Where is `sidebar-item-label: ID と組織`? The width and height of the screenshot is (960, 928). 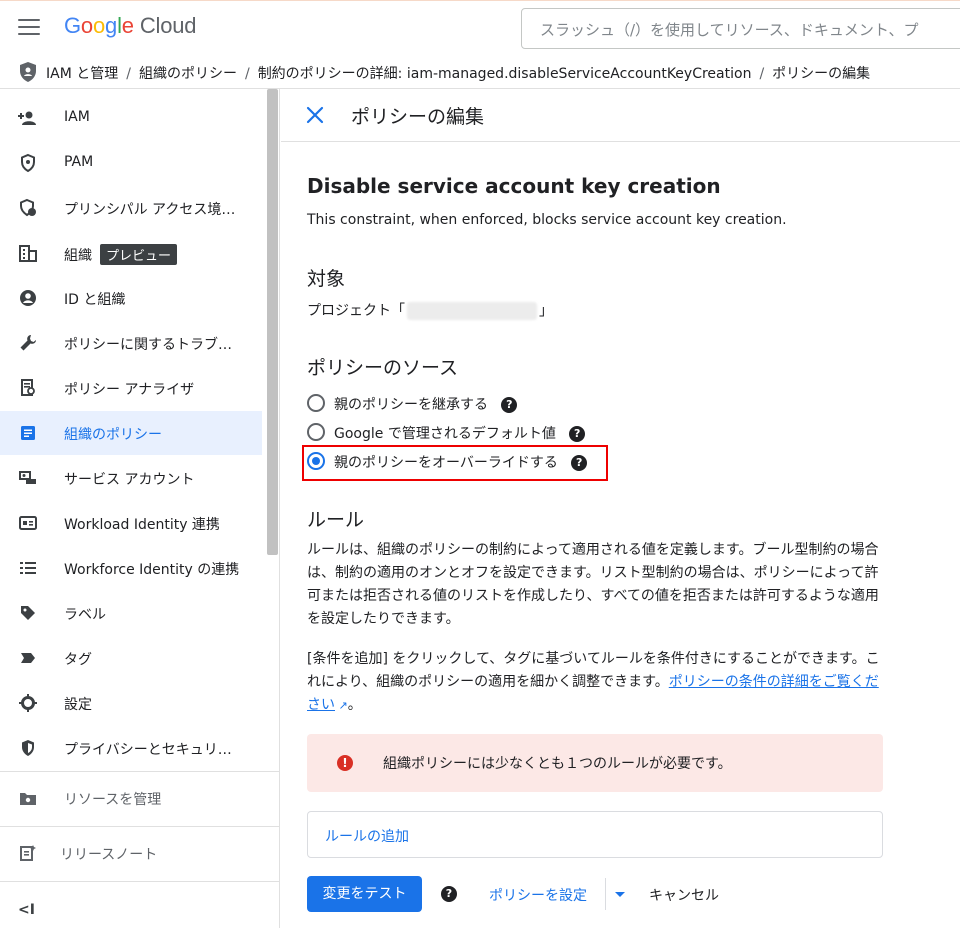 sidebar-item-label: ID と組織 is located at coordinates (95, 300).